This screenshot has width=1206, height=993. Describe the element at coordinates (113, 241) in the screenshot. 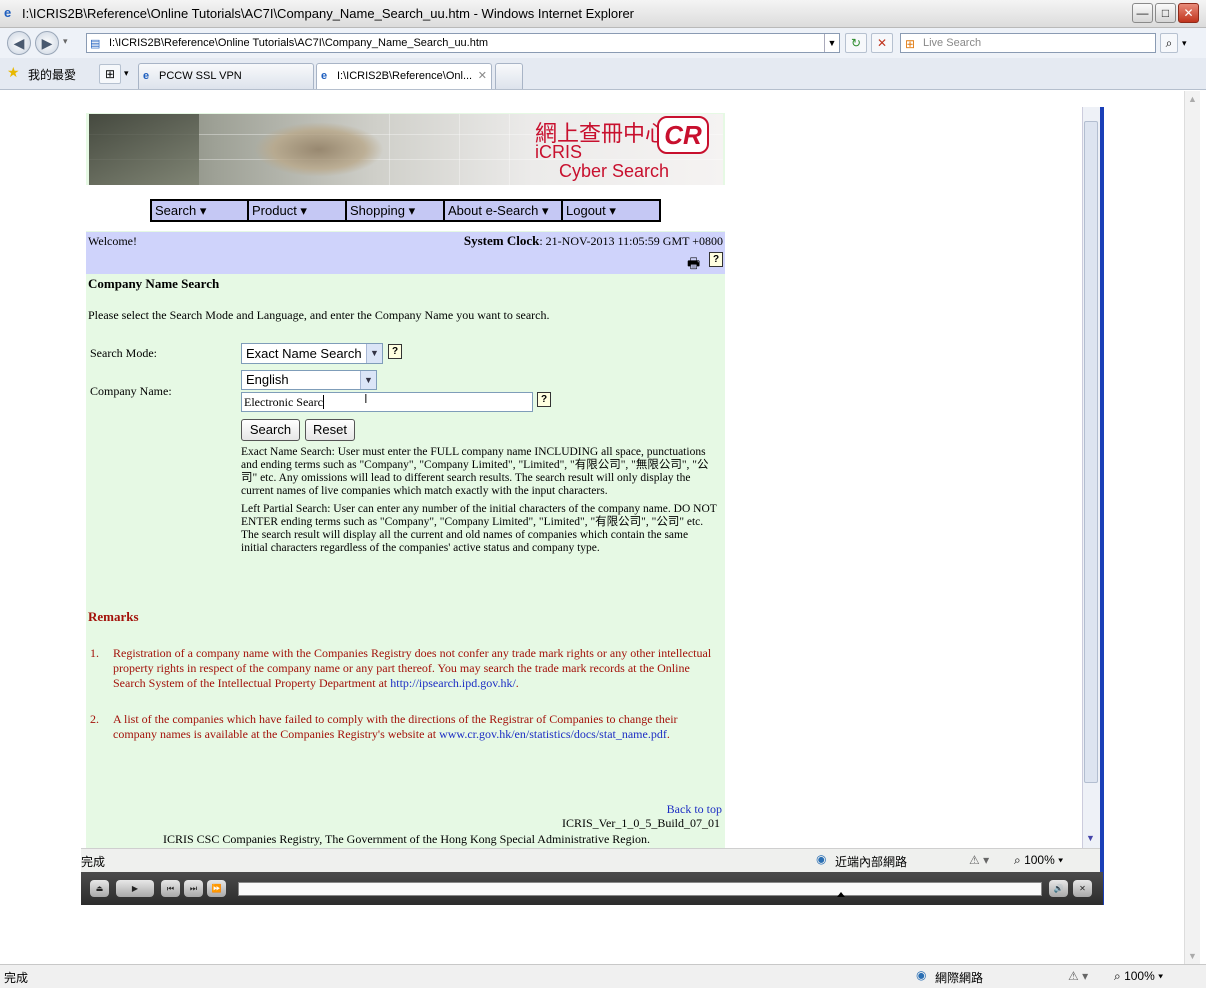

I see `welcome-text: Welcome!` at that location.